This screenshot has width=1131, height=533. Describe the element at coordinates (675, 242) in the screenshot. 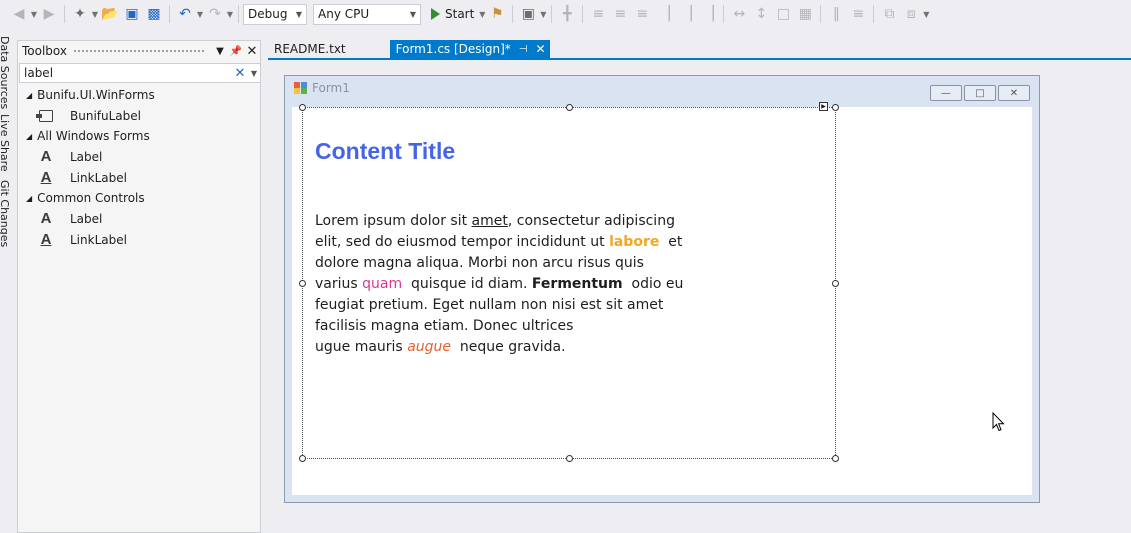

I see `body-text-run: et` at that location.